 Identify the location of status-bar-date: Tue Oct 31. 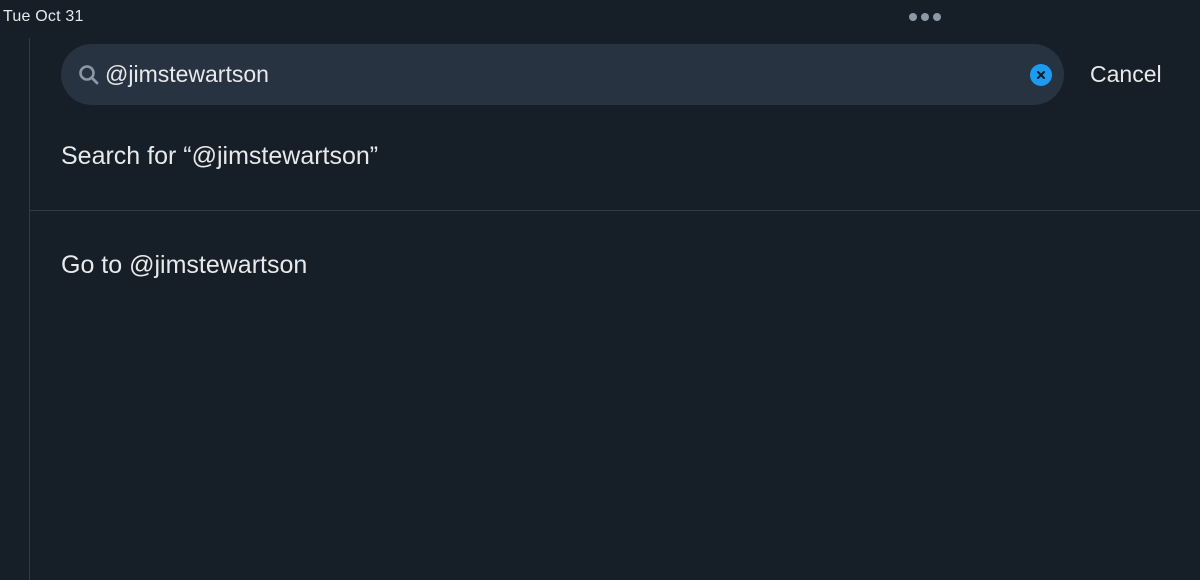
(43, 16).